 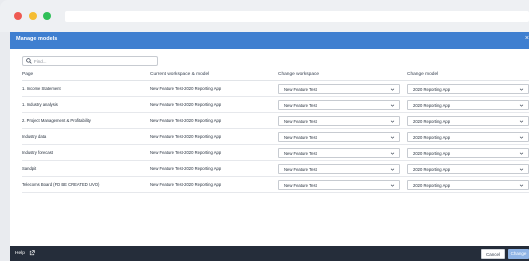 I want to click on page-name: Sandpit, so click(x=29, y=168).